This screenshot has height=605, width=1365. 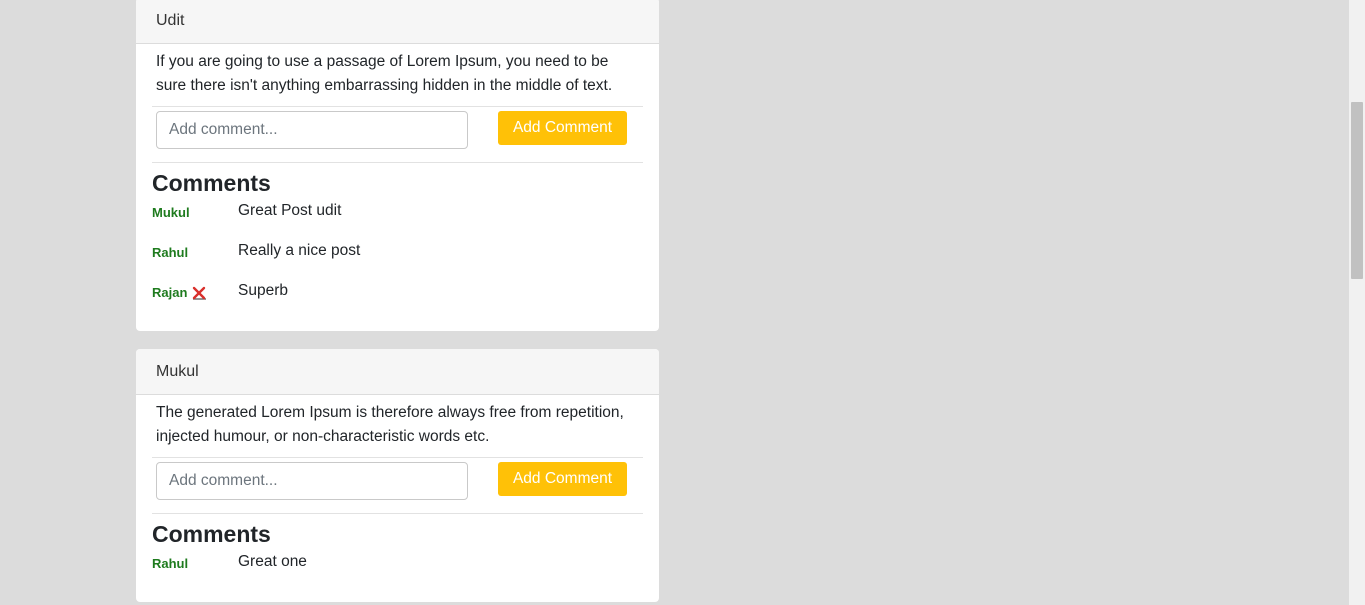 What do you see at coordinates (199, 293) in the screenshot?
I see `close-icon` at bounding box center [199, 293].